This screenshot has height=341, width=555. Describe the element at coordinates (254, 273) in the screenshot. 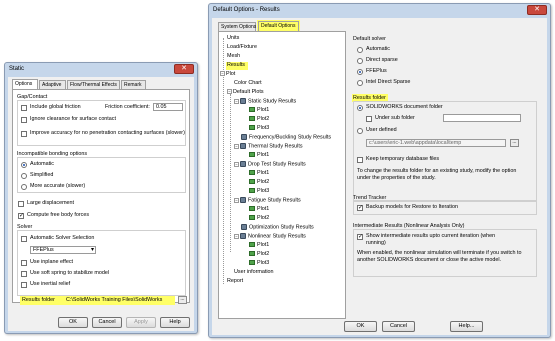

I see `tree-item-user-information: User information` at that location.